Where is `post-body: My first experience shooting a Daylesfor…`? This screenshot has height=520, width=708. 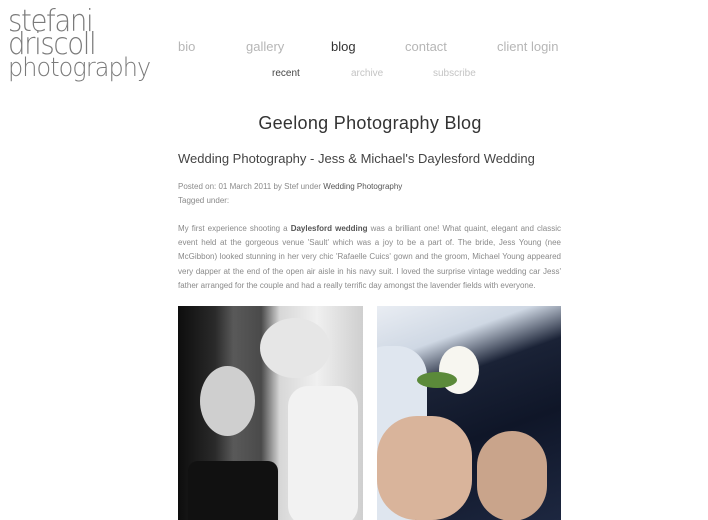
post-body: My first experience shooting a Daylesfor… is located at coordinates (369, 257).